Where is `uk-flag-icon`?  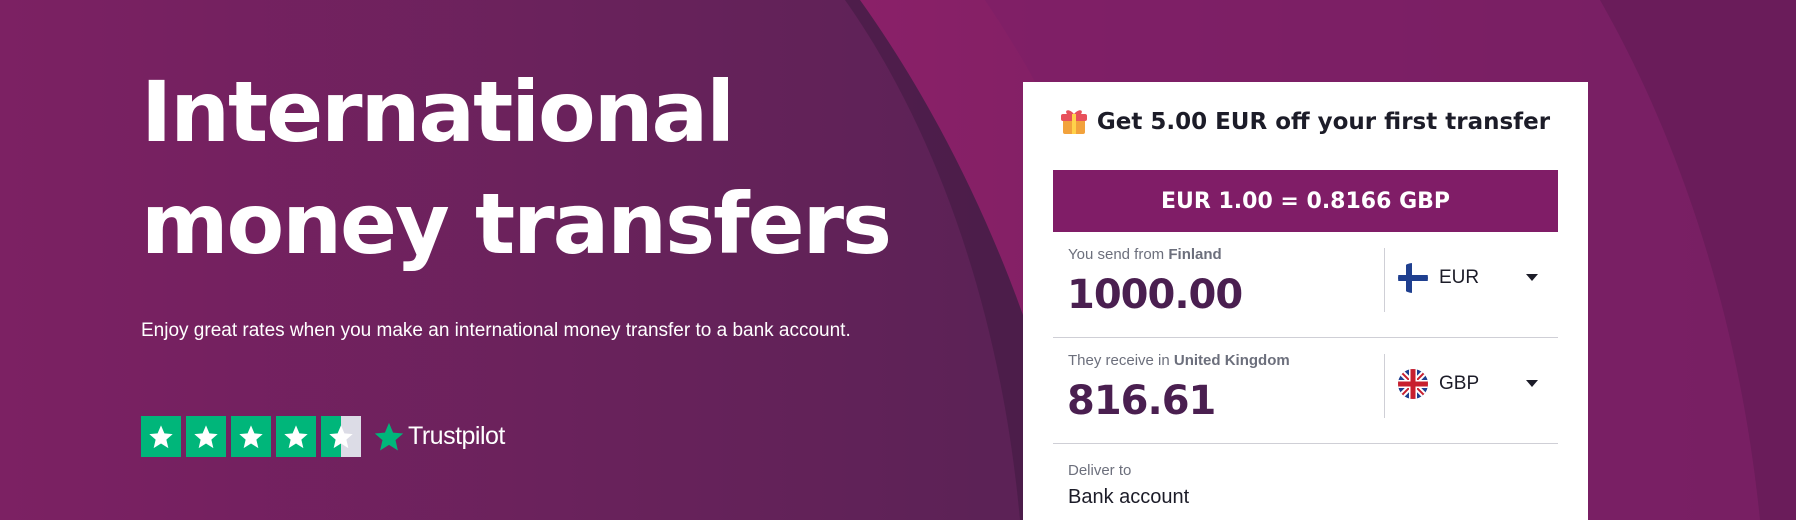 uk-flag-icon is located at coordinates (1413, 384).